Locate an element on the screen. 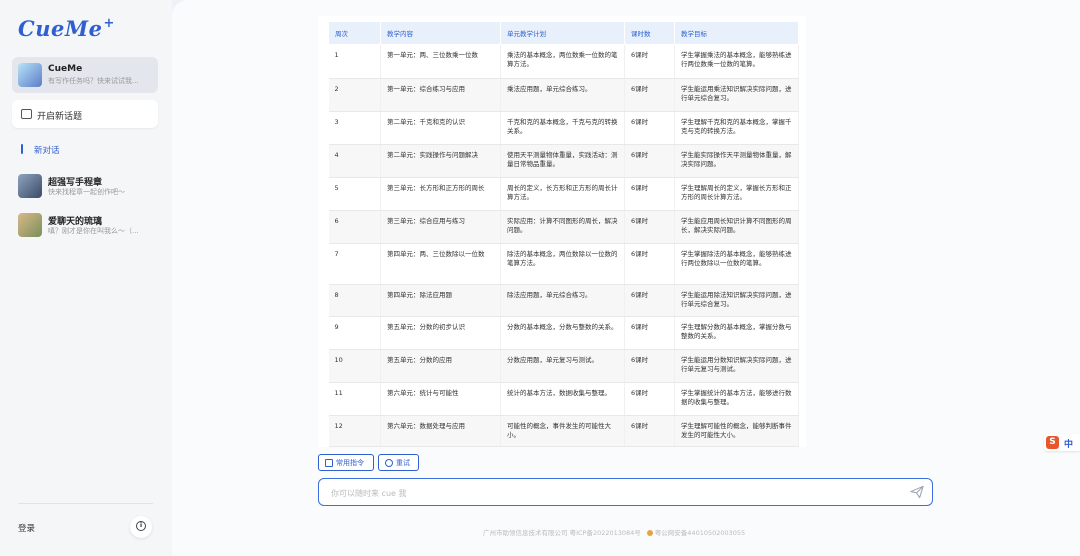 The width and height of the screenshot is (1080, 556). refresh-icon is located at coordinates (389, 463).